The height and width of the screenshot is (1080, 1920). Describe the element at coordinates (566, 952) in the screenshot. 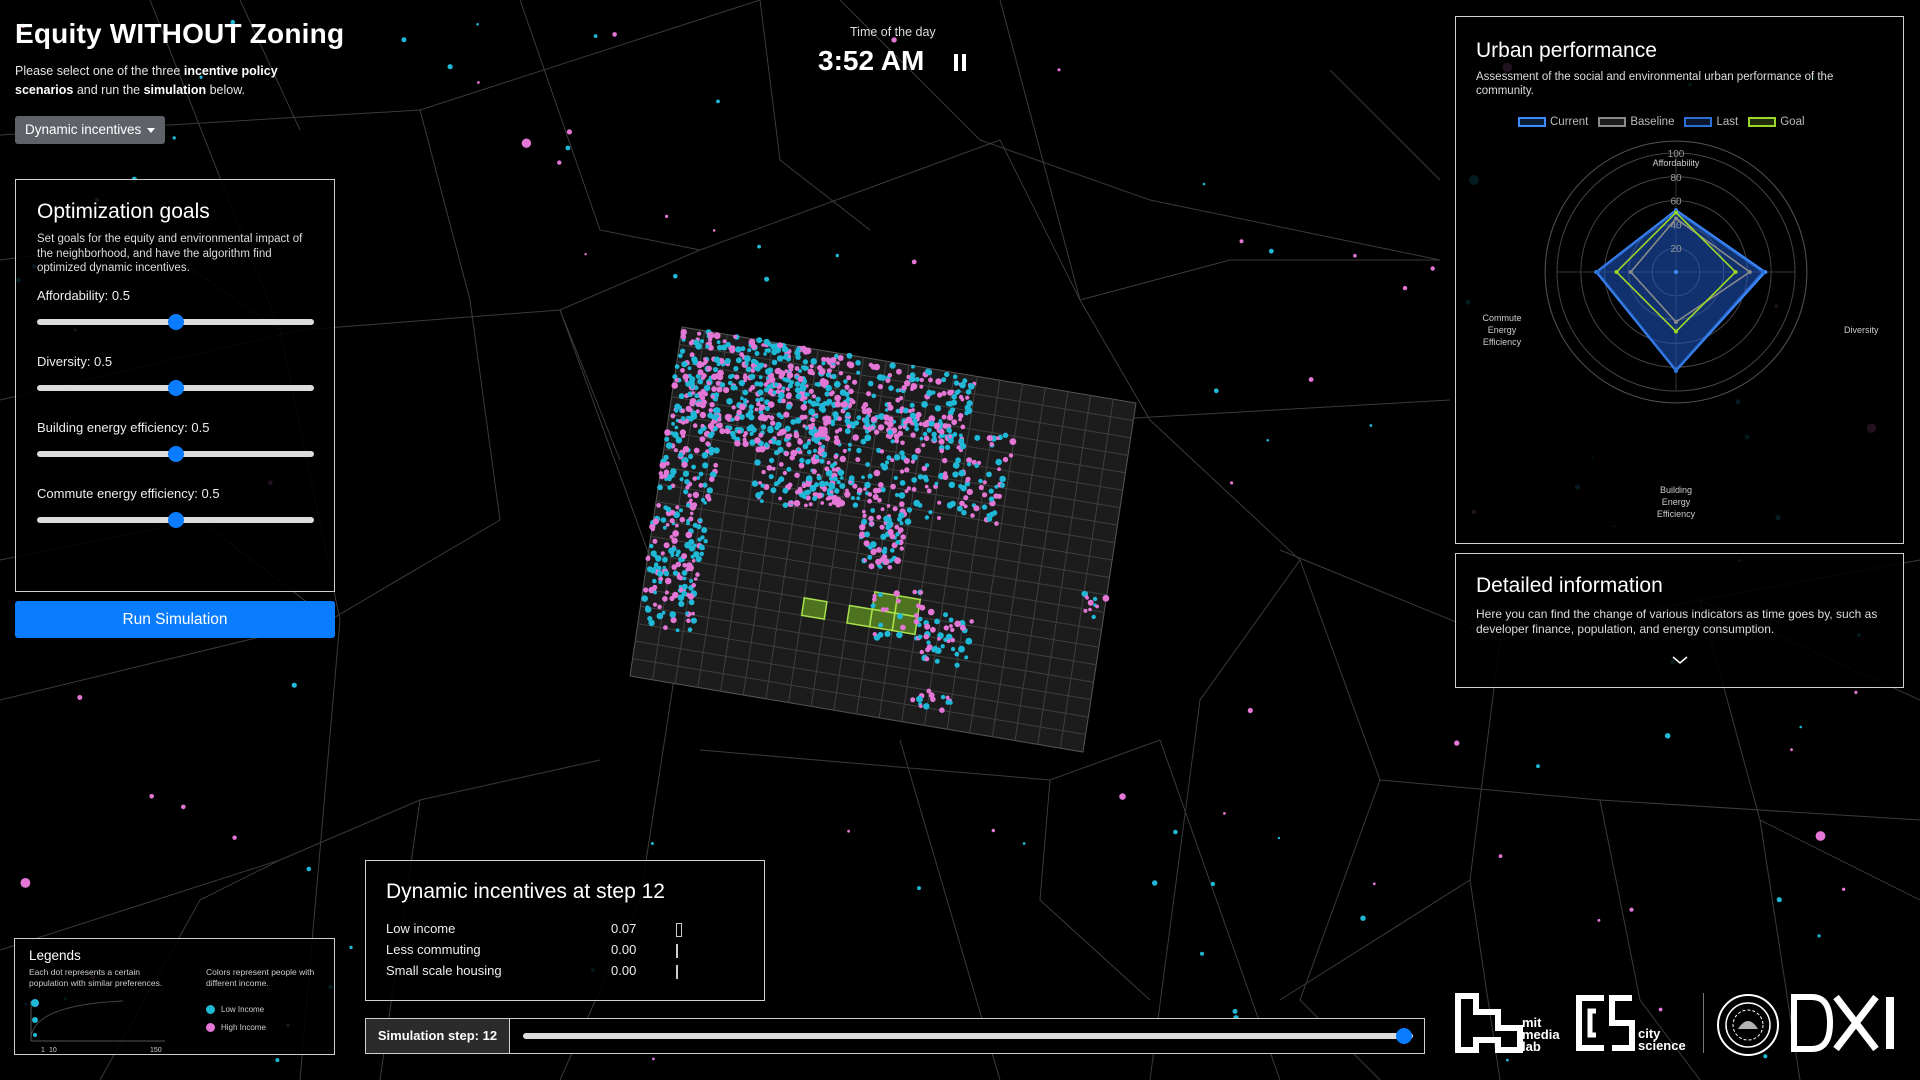

I see `incentive-row-less-commuting: Less commuting 0.00` at that location.